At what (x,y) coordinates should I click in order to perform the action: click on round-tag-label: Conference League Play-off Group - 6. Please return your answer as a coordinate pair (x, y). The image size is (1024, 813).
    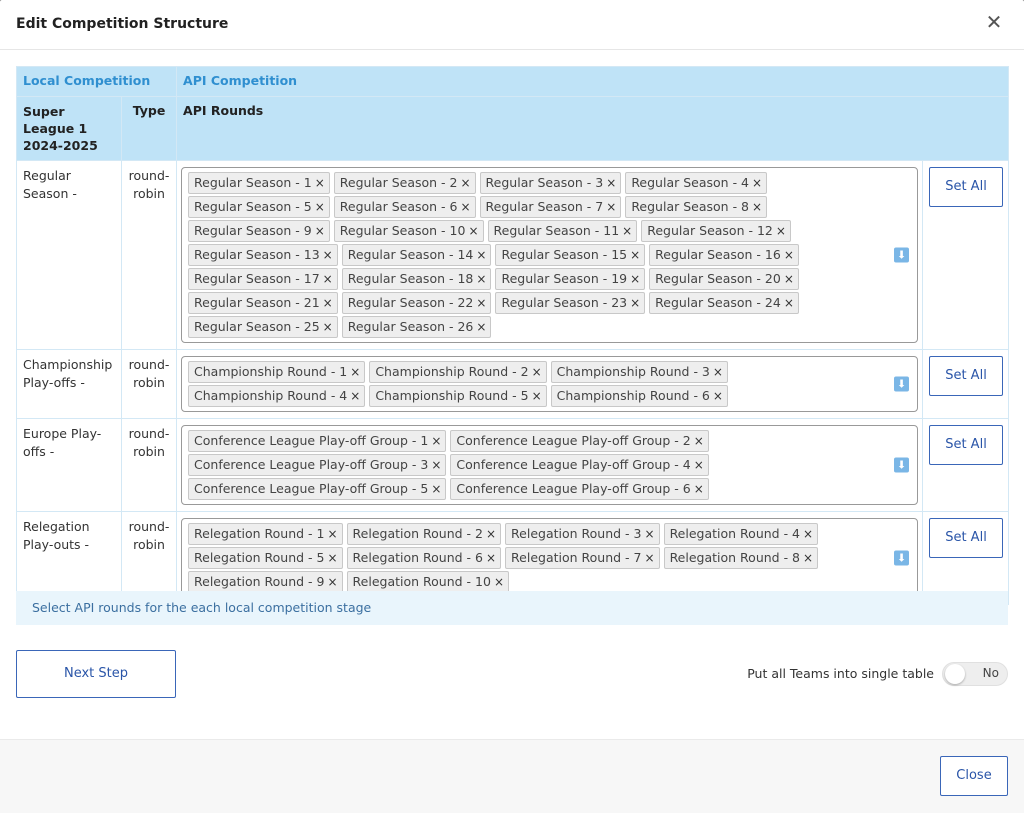
    Looking at the image, I should click on (573, 488).